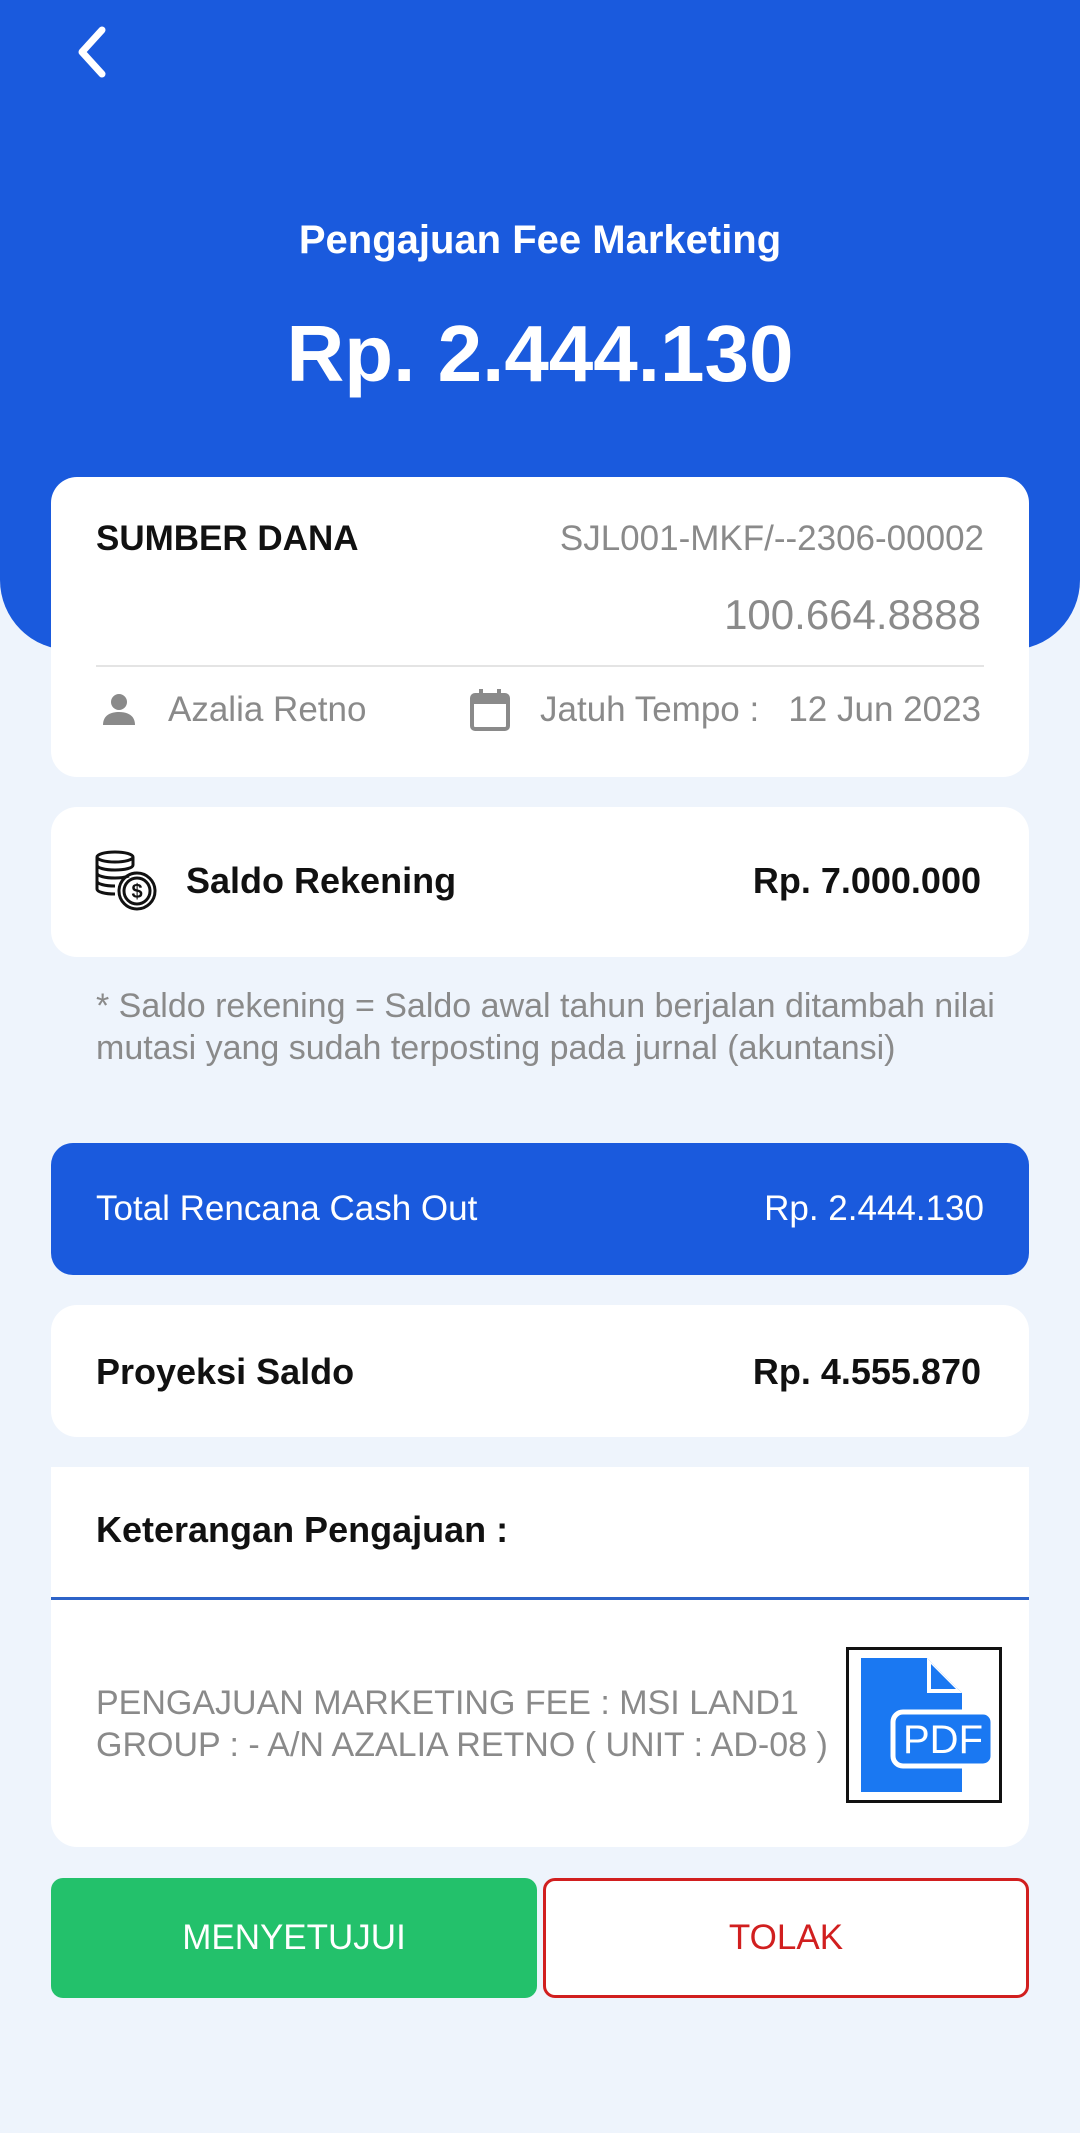 This screenshot has height=2133, width=1080. What do you see at coordinates (540, 240) in the screenshot?
I see `page-title: Pengajuan Fee Marketing` at bounding box center [540, 240].